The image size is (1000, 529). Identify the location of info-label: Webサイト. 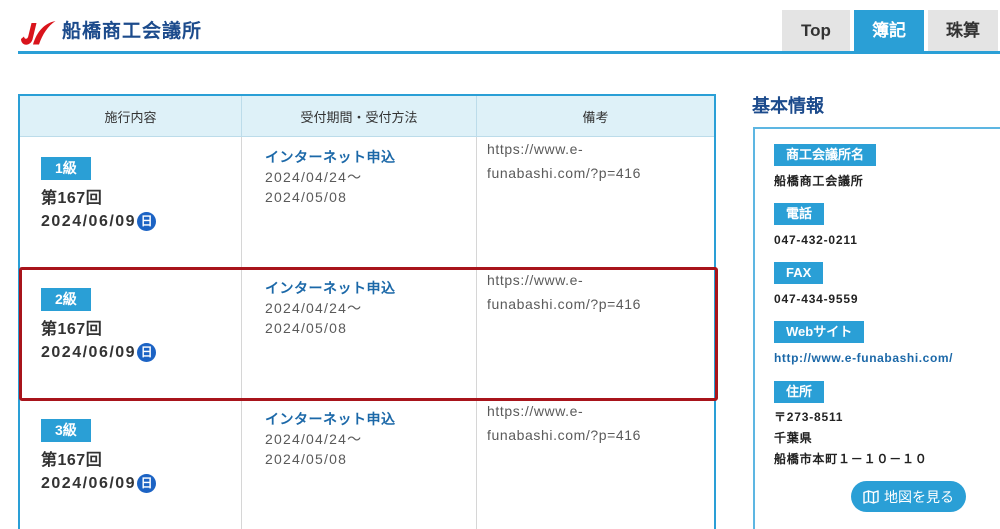
(819, 332).